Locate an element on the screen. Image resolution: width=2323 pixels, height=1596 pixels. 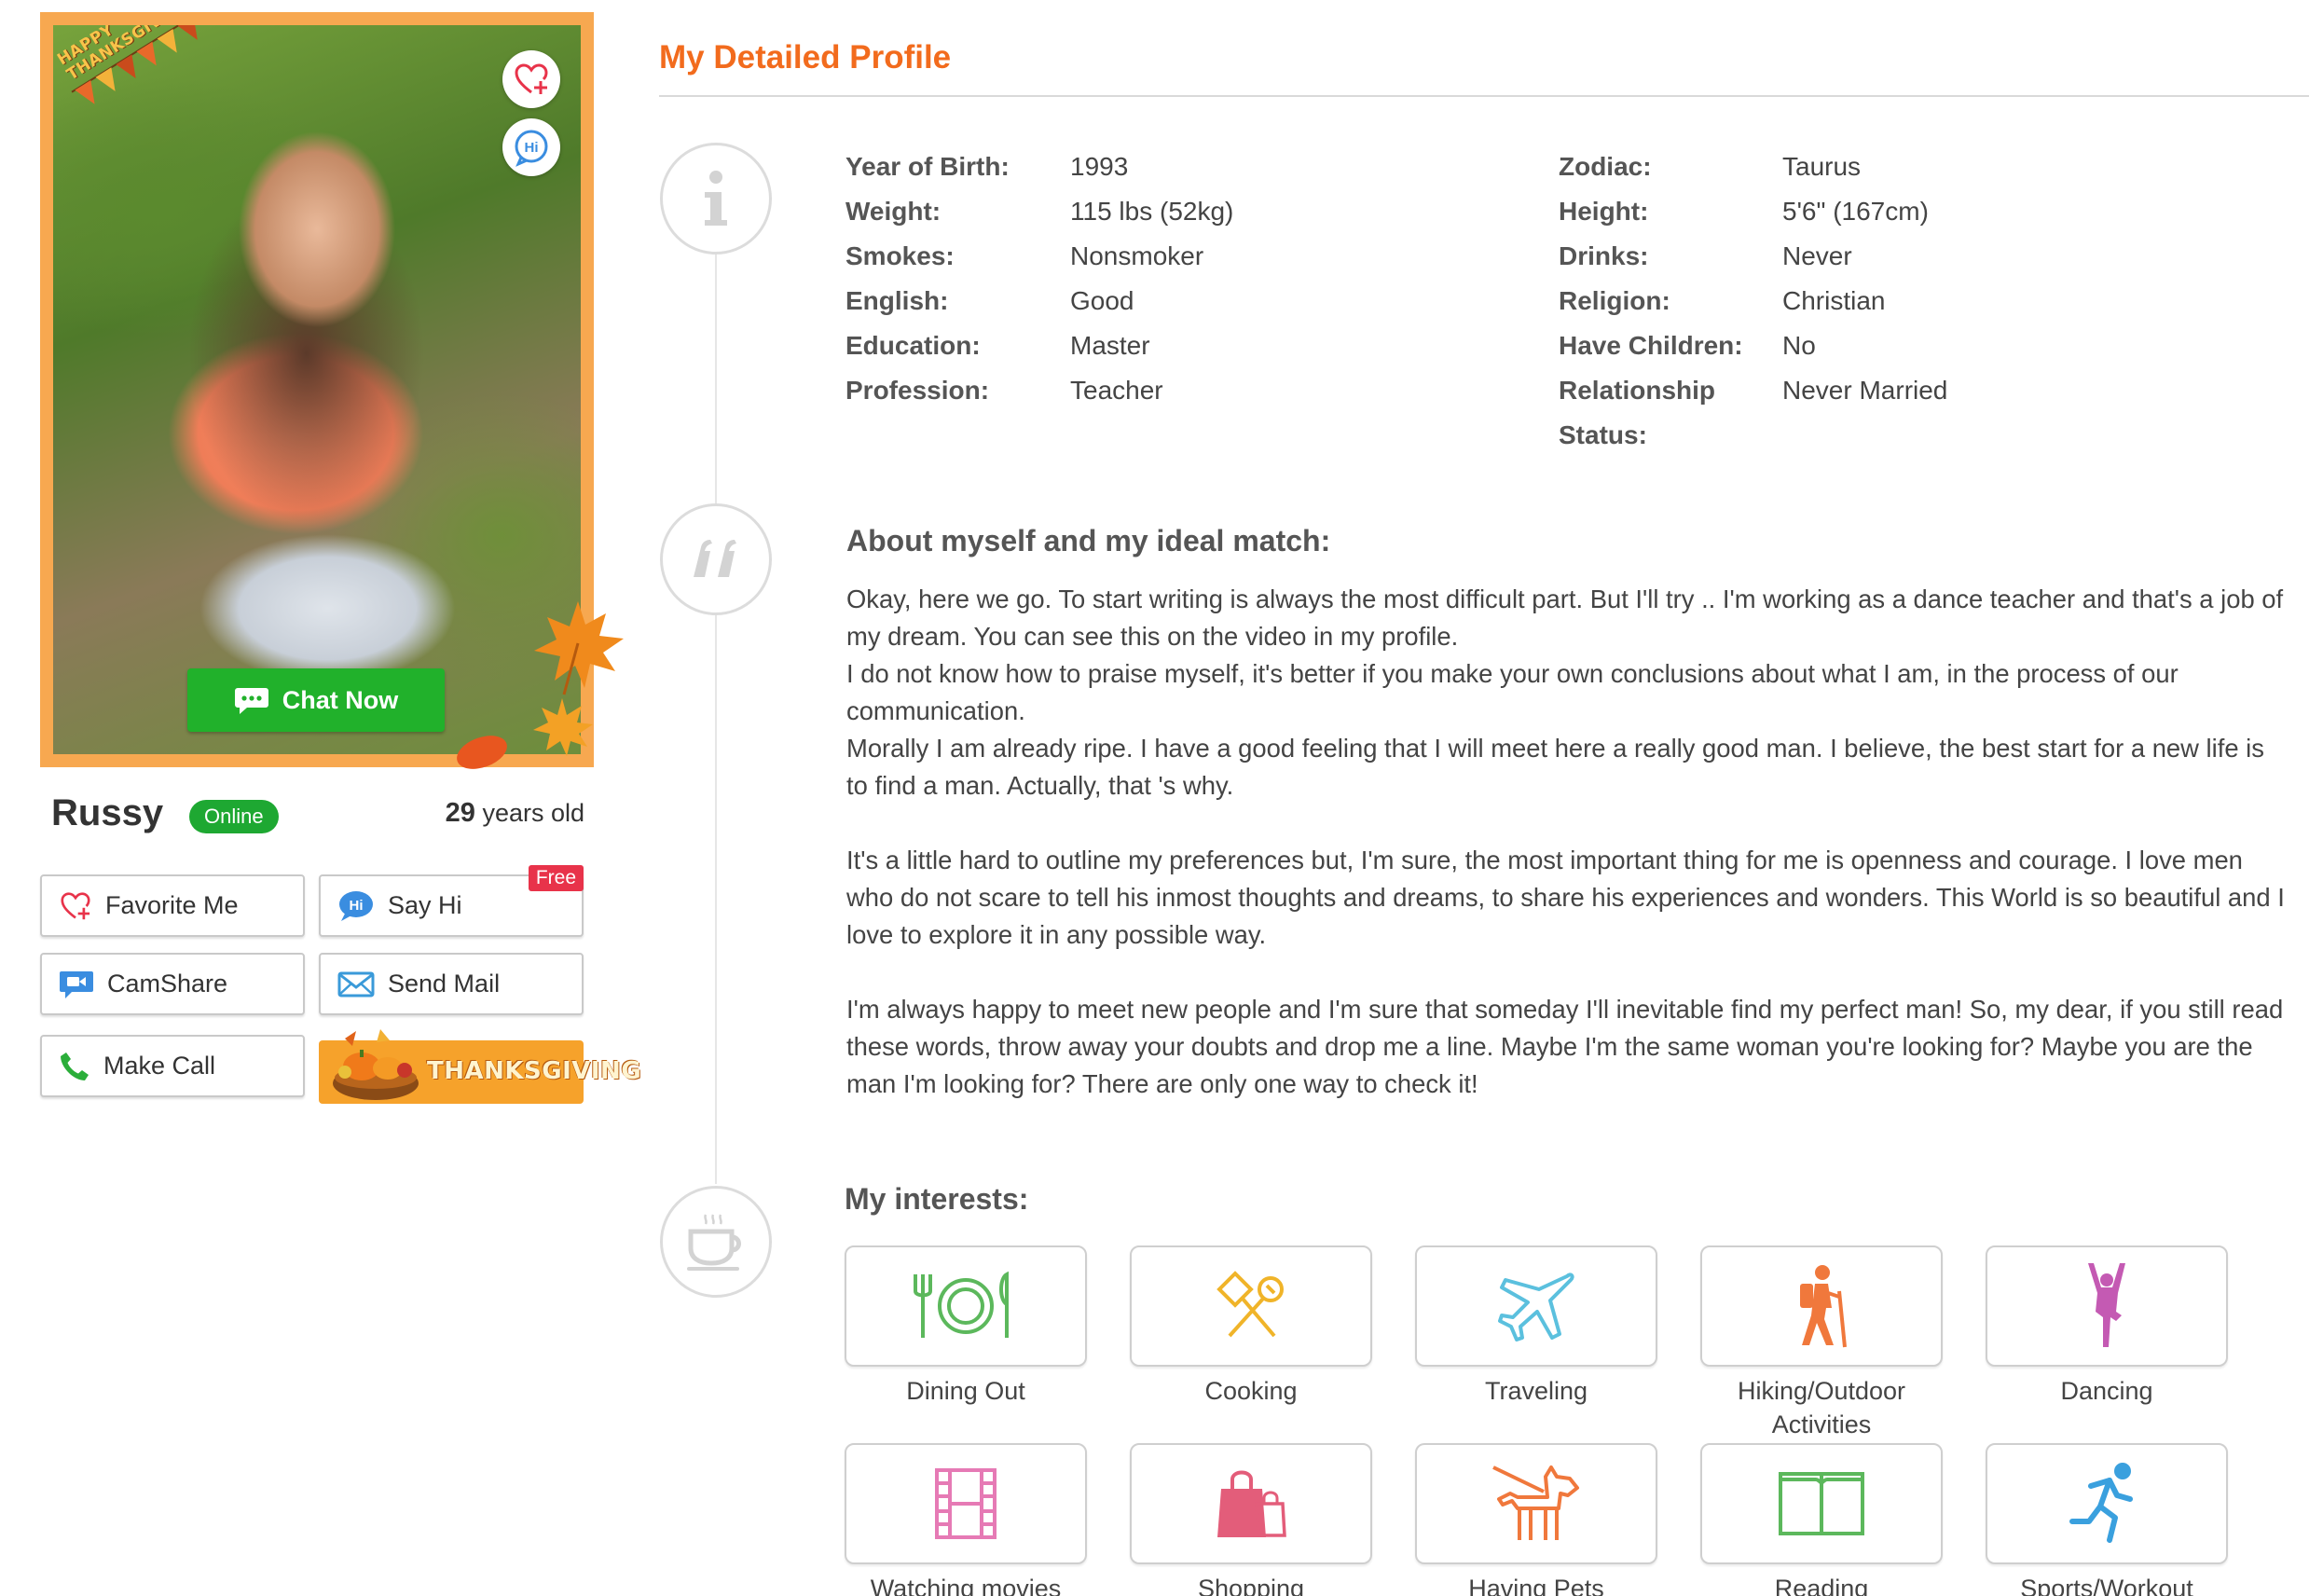
interest-label: Hiking/Outdoor Activities is located at coordinates (1822, 1407).